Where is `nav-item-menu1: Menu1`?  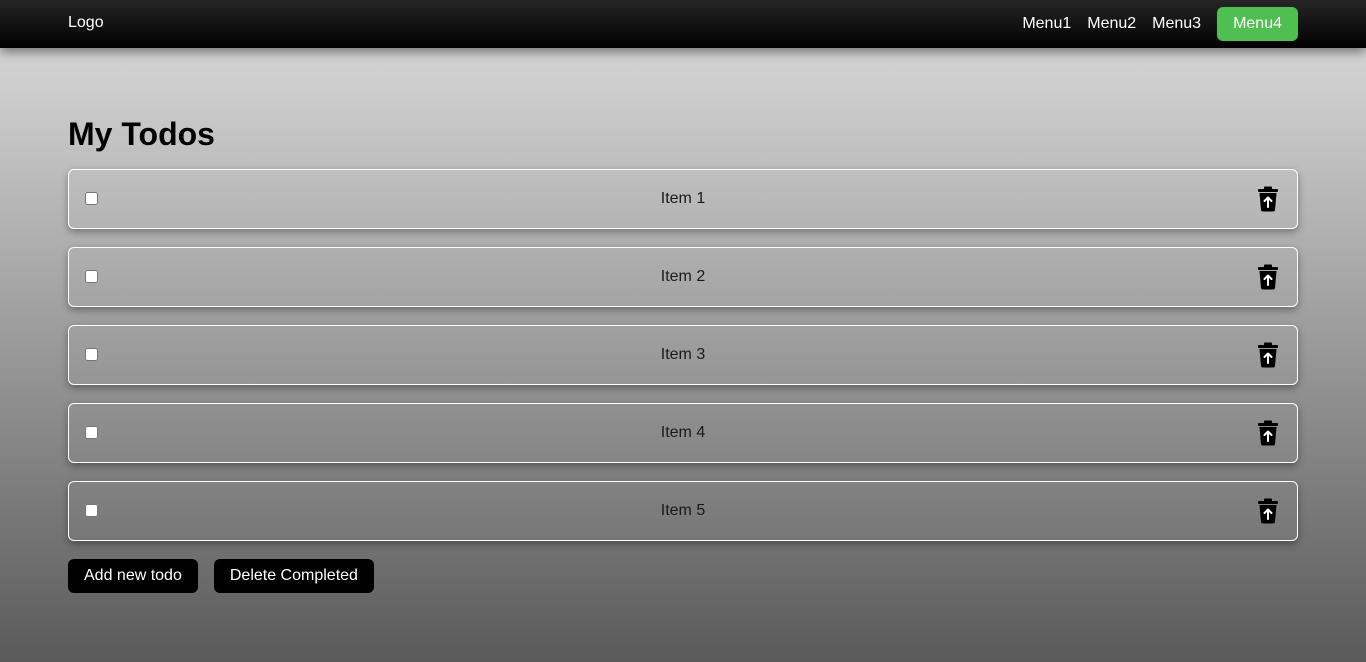 nav-item-menu1: Menu1 is located at coordinates (1046, 24).